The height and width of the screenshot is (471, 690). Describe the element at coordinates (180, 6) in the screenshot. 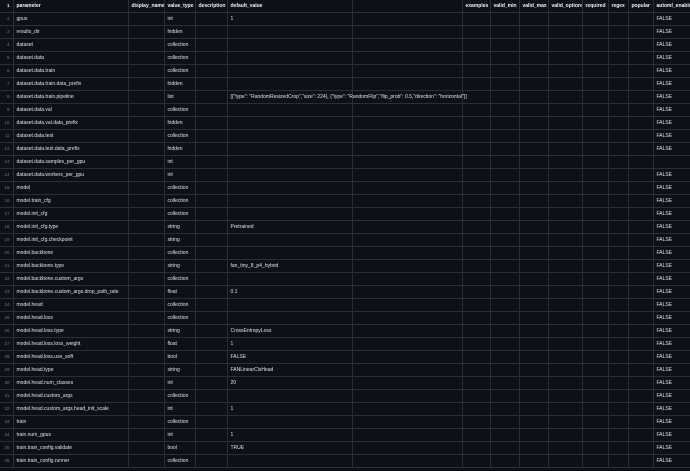

I see `header-value-type: value_type` at that location.